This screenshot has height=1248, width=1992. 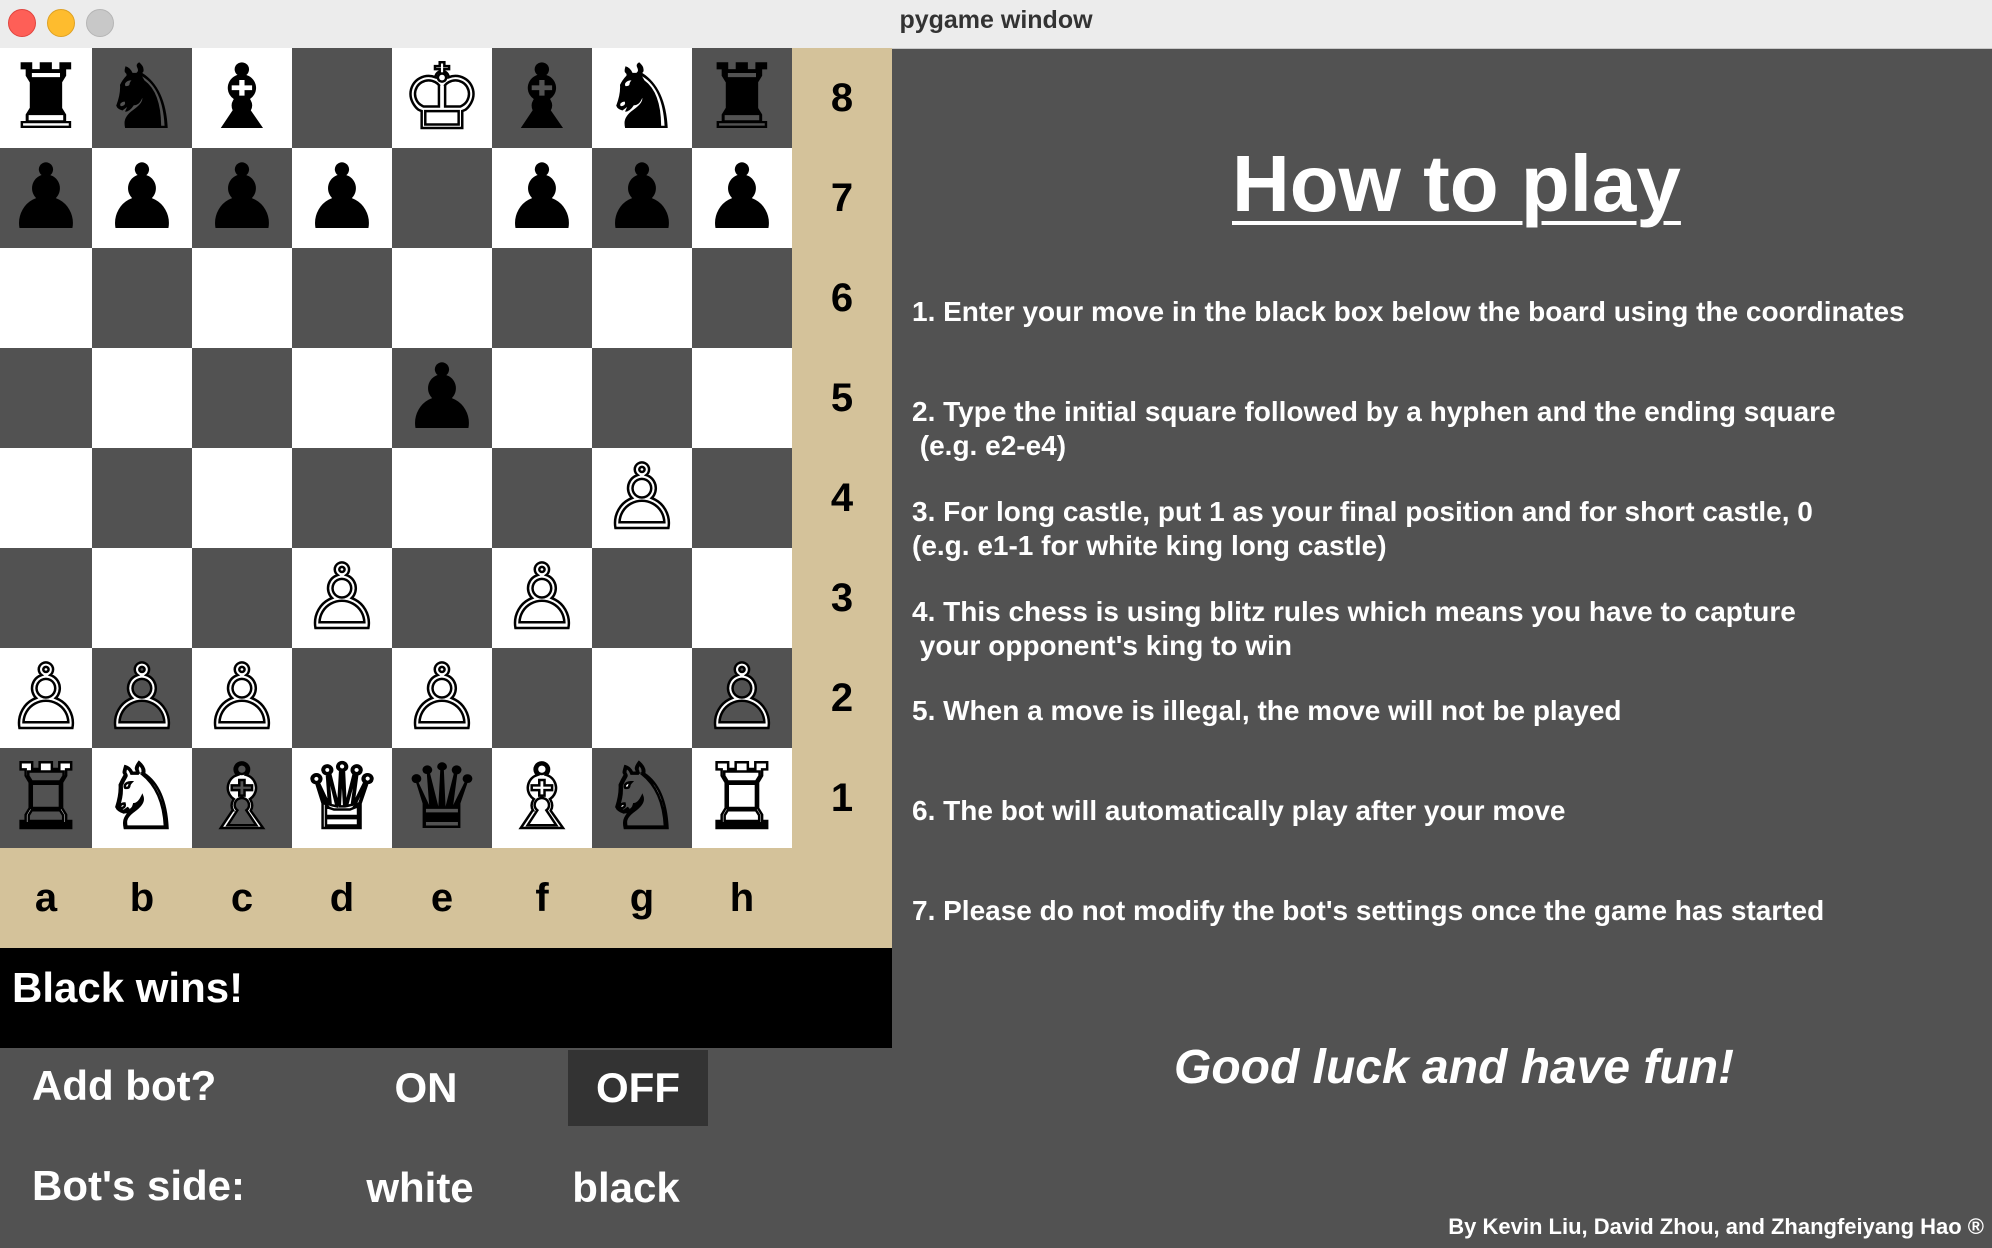 I want to click on square-e4, so click(x=442, y=498).